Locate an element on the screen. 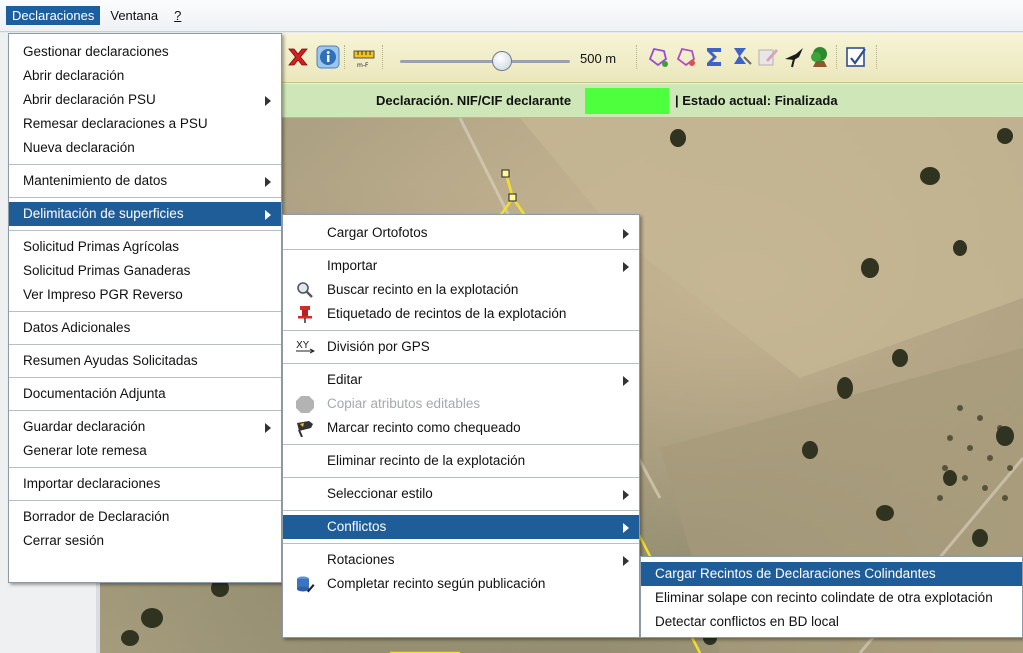 This screenshot has width=1023, height=653. scale-slider-thumb is located at coordinates (502, 61).